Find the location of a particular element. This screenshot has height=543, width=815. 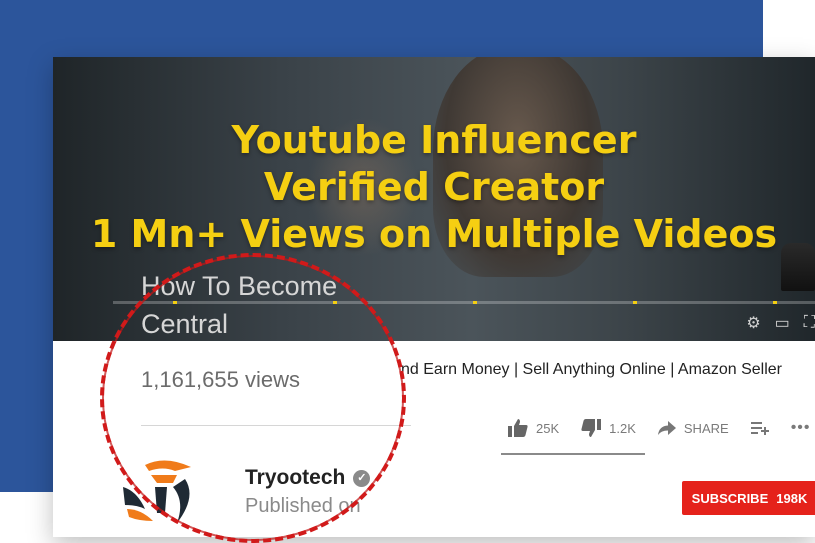

share-label: SHARE is located at coordinates (706, 428).